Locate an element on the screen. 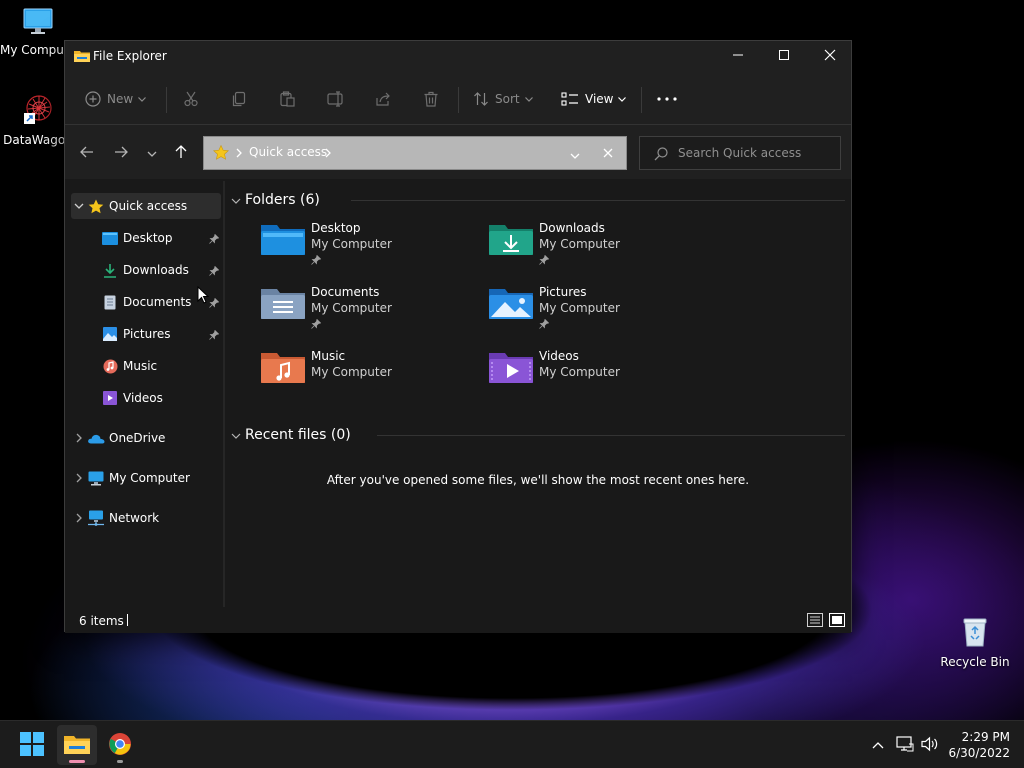 The image size is (1024, 768). share-button is located at coordinates (383, 99).